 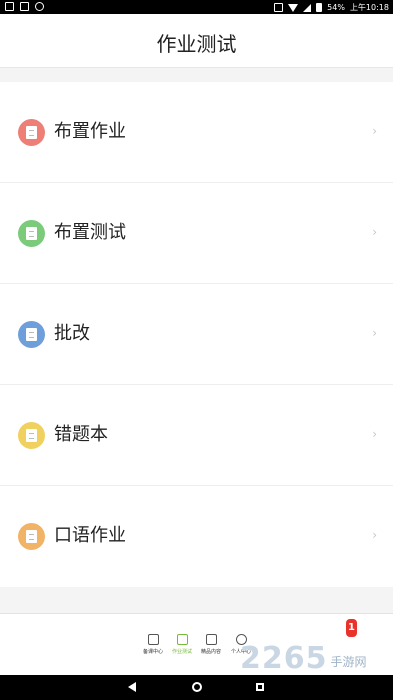 I want to click on wifi-icon, so click(x=293, y=7).